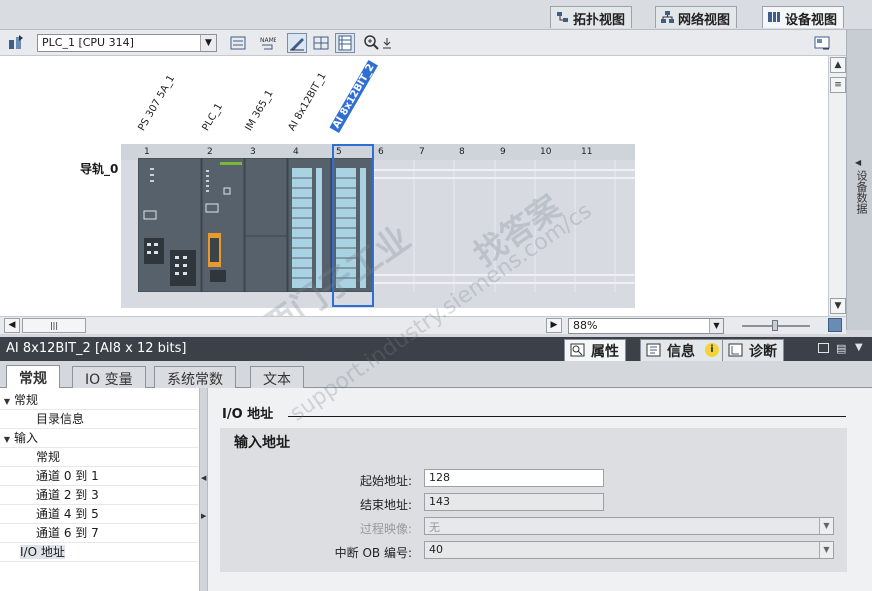 Image resolution: width=872 pixels, height=591 pixels. I want to click on tab-general: 常规, so click(33, 377).